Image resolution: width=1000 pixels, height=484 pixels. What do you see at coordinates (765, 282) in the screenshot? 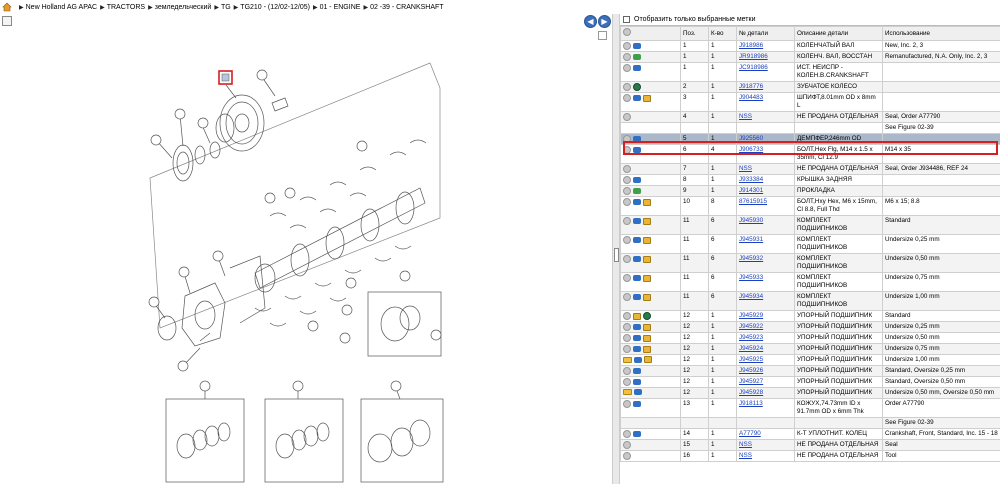
I see `cell-part-number: J945933` at bounding box center [765, 282].